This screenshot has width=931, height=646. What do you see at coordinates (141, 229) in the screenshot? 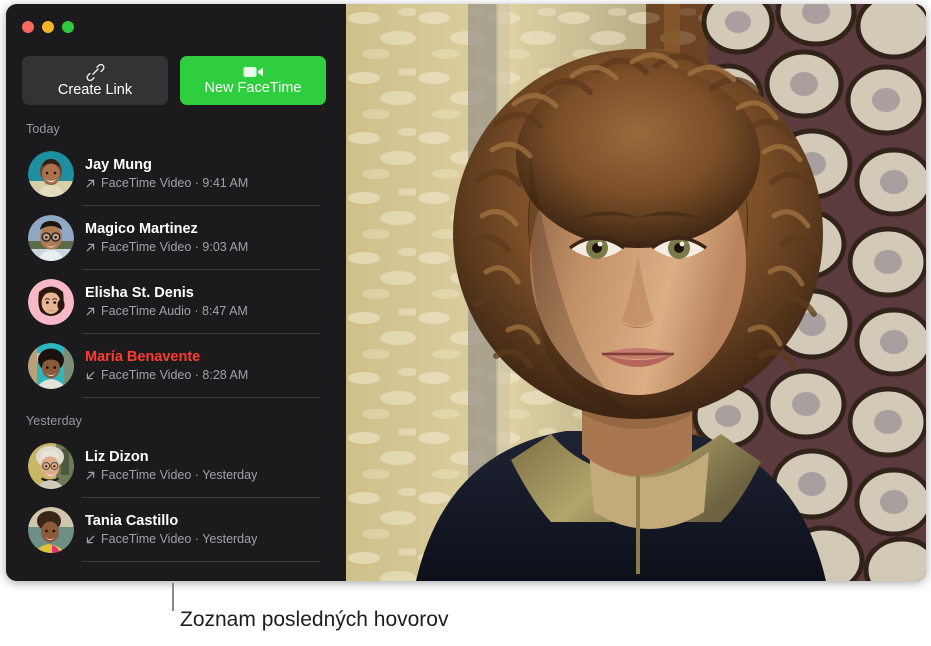
I see `caller-name: Magico Martinez` at bounding box center [141, 229].